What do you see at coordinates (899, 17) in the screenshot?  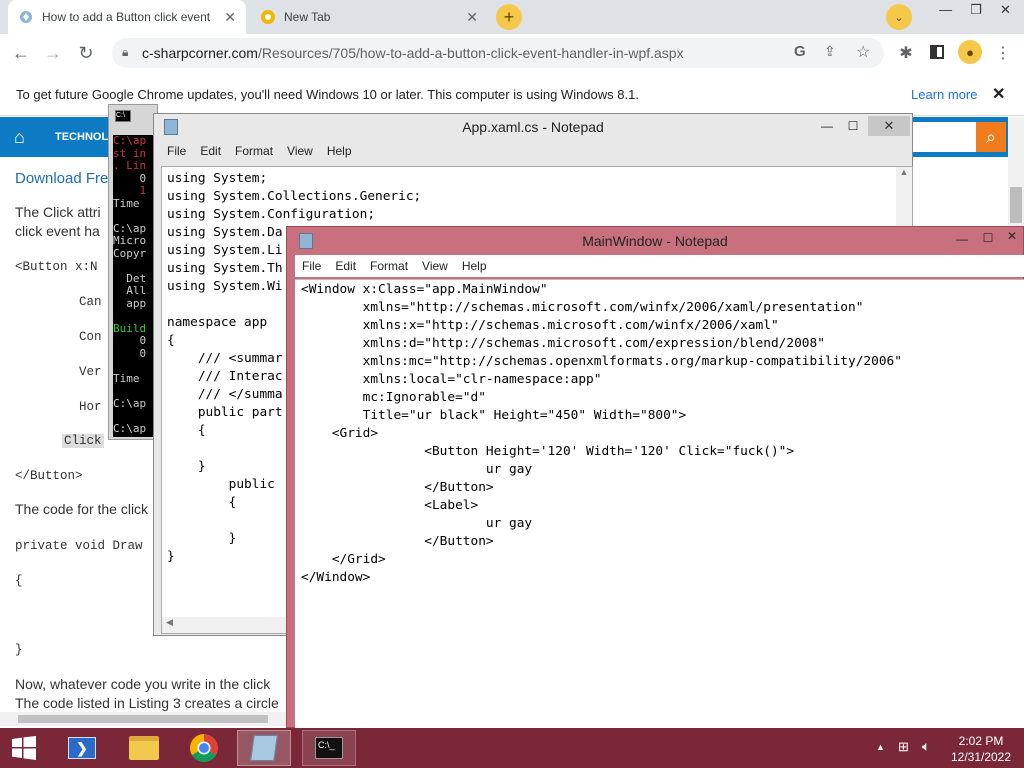 I see `tab-search-icon: ⌄` at bounding box center [899, 17].